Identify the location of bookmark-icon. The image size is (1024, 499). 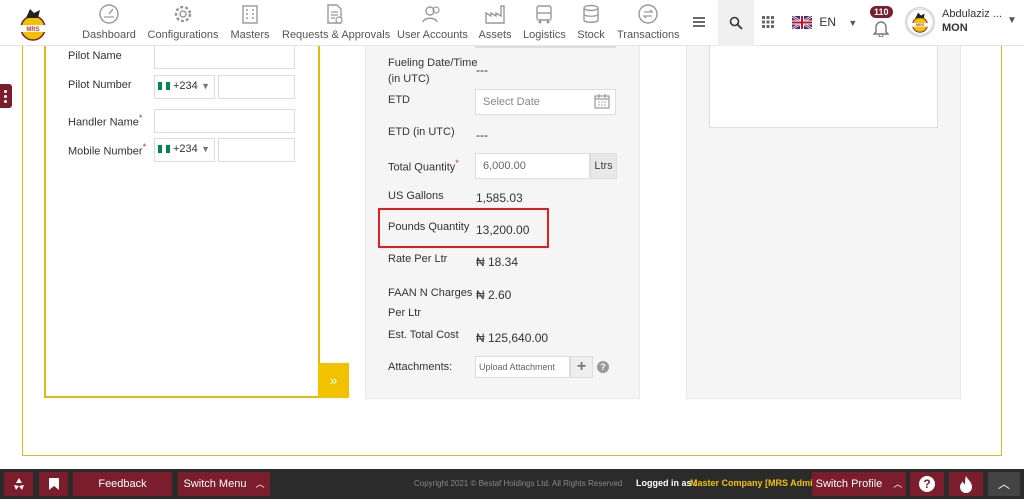
(53, 484).